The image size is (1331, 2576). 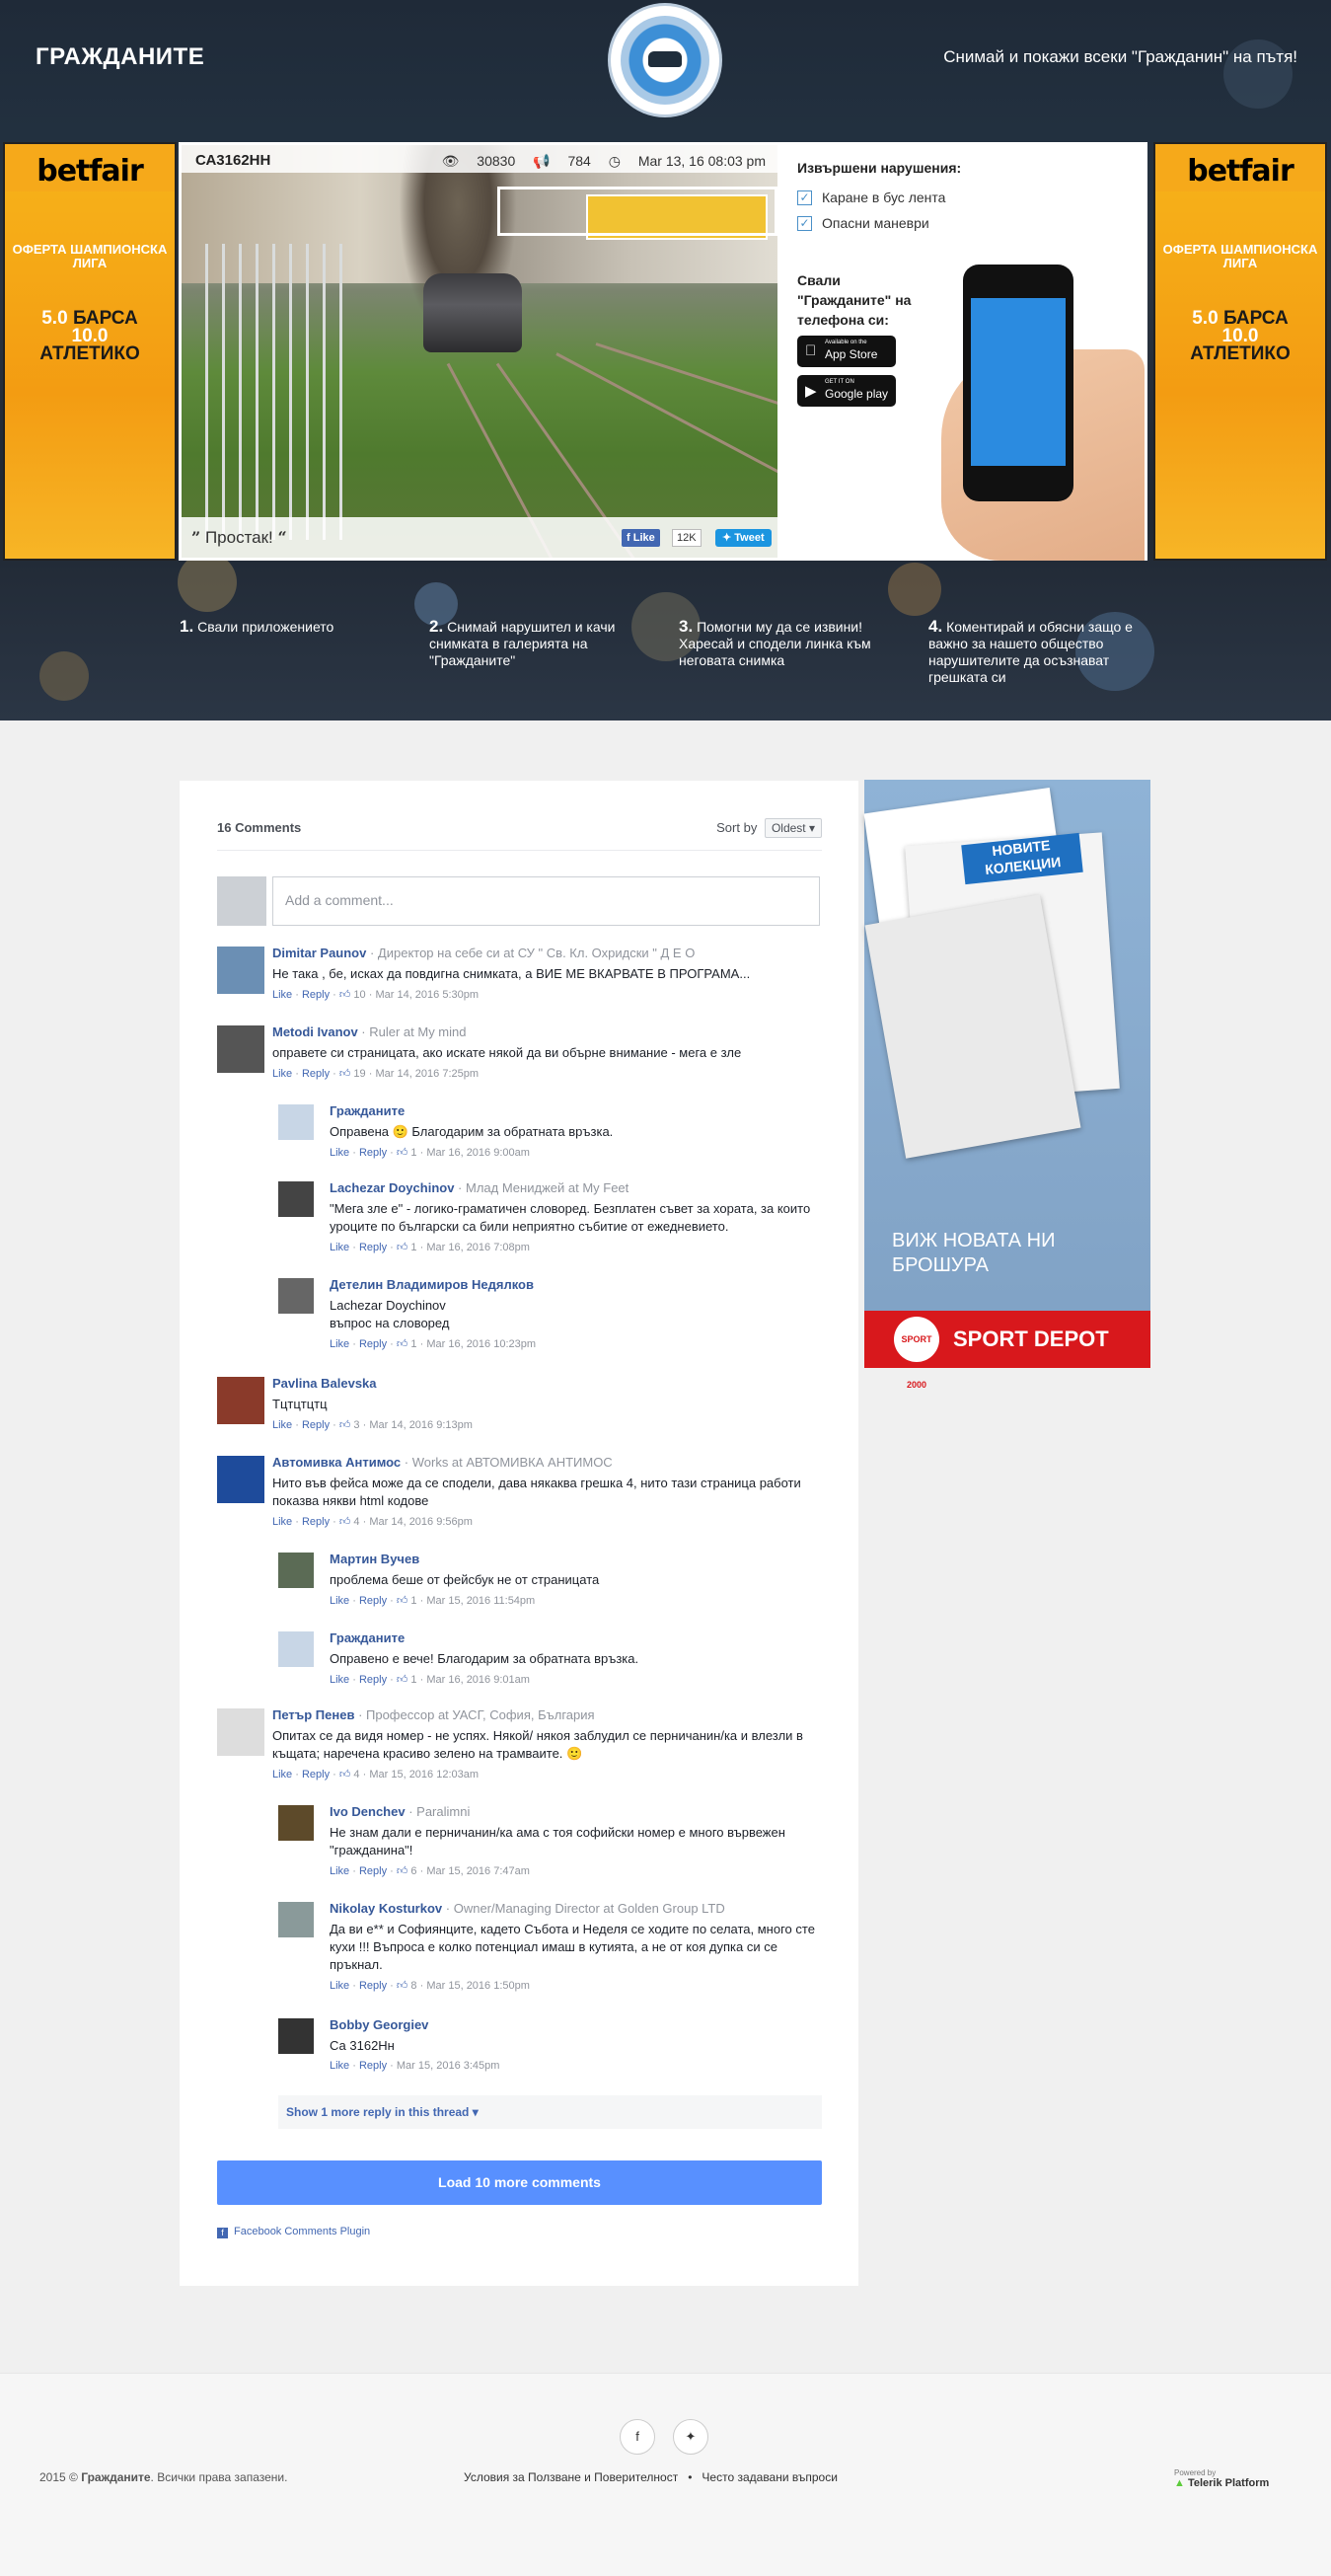 I want to click on show-more-replies-link: Show 1 more reply in this thread ▾, so click(x=550, y=2112).